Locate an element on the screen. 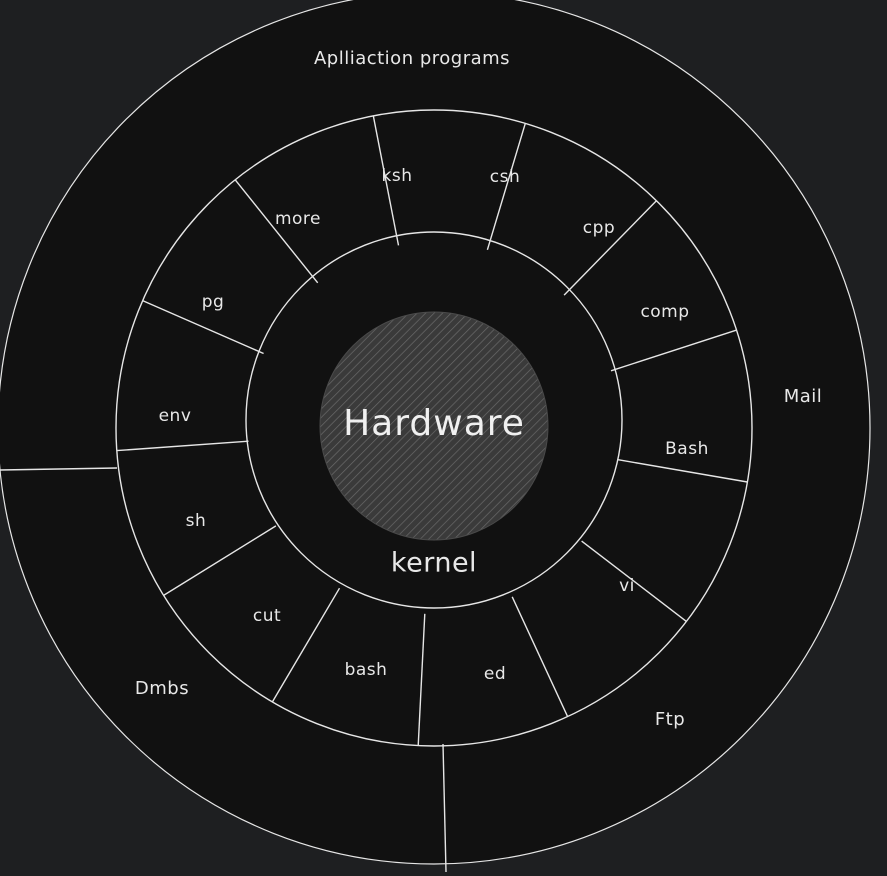 The width and height of the screenshot is (887, 876). shell-command-label: ksh is located at coordinates (397, 176).